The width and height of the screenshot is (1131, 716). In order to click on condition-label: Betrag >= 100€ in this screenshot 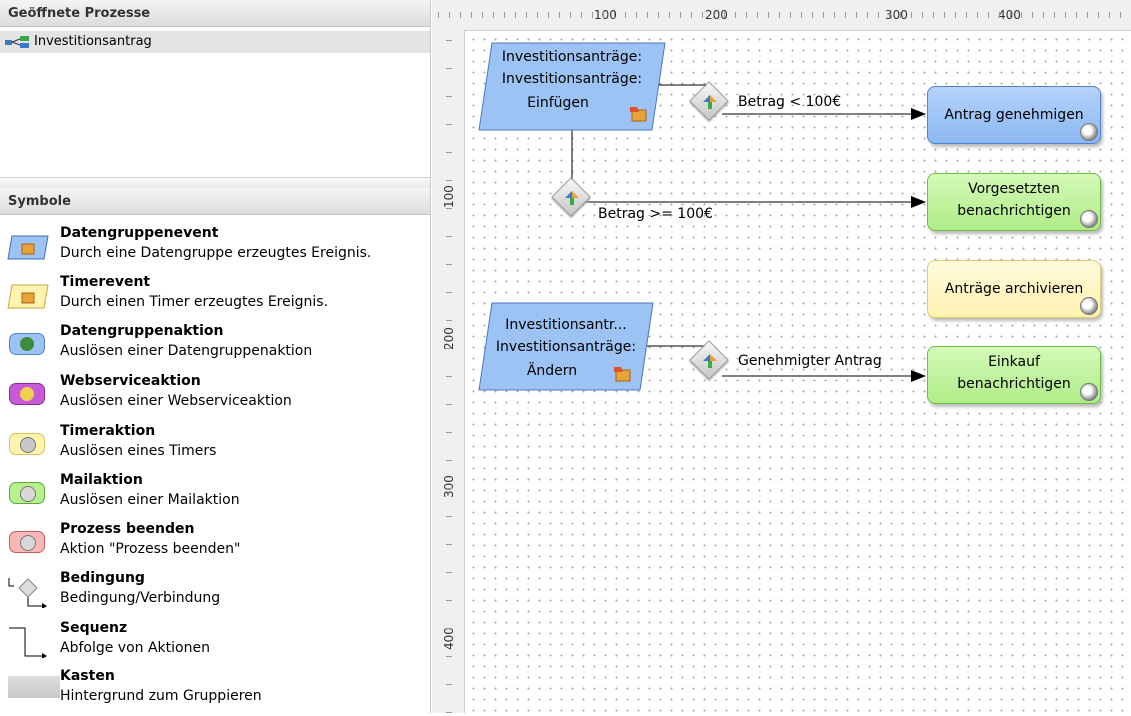, I will do `click(655, 214)`.